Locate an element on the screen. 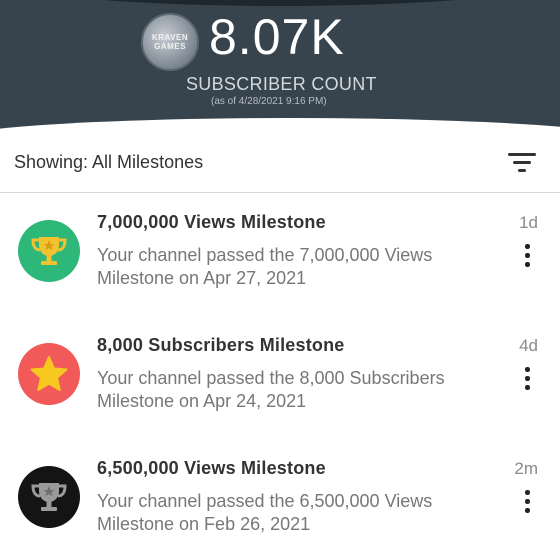 This screenshot has height=560, width=560. filter-bar: Showing: All Milestones is located at coordinates (280, 164).